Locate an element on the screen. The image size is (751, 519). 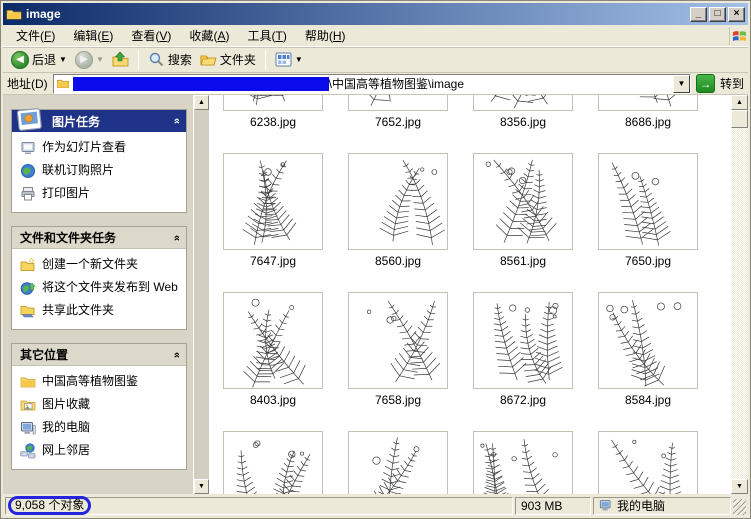
forward-icon: ▶ is located at coordinates (83, 59).